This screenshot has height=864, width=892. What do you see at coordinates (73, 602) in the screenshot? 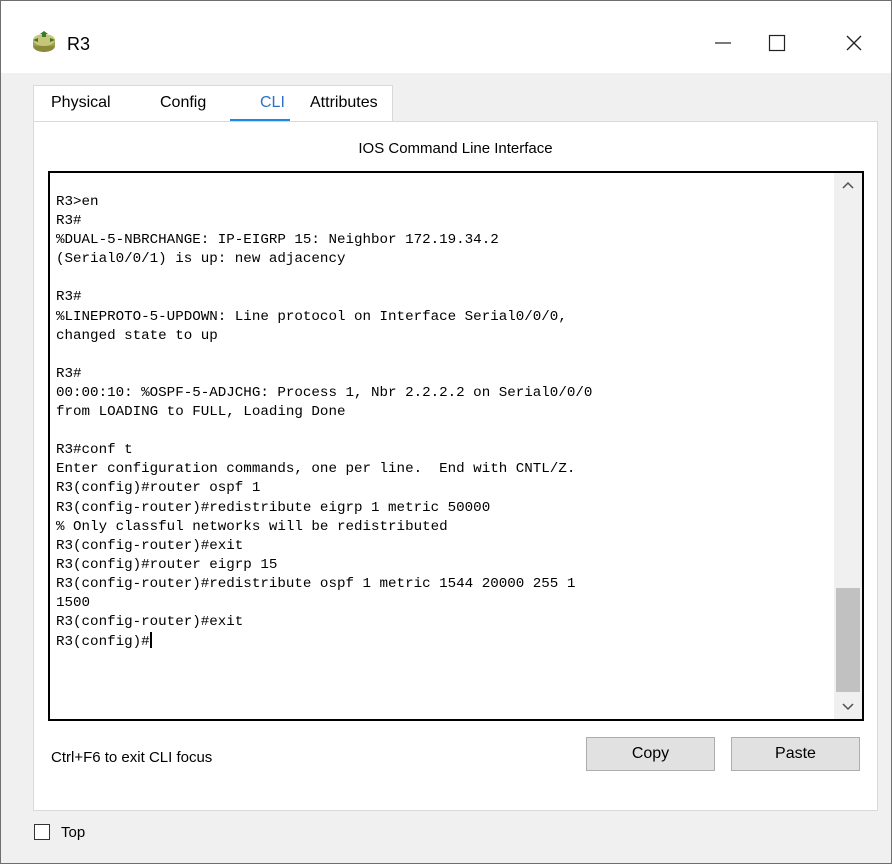
I see `terminal-line: 1500` at bounding box center [73, 602].